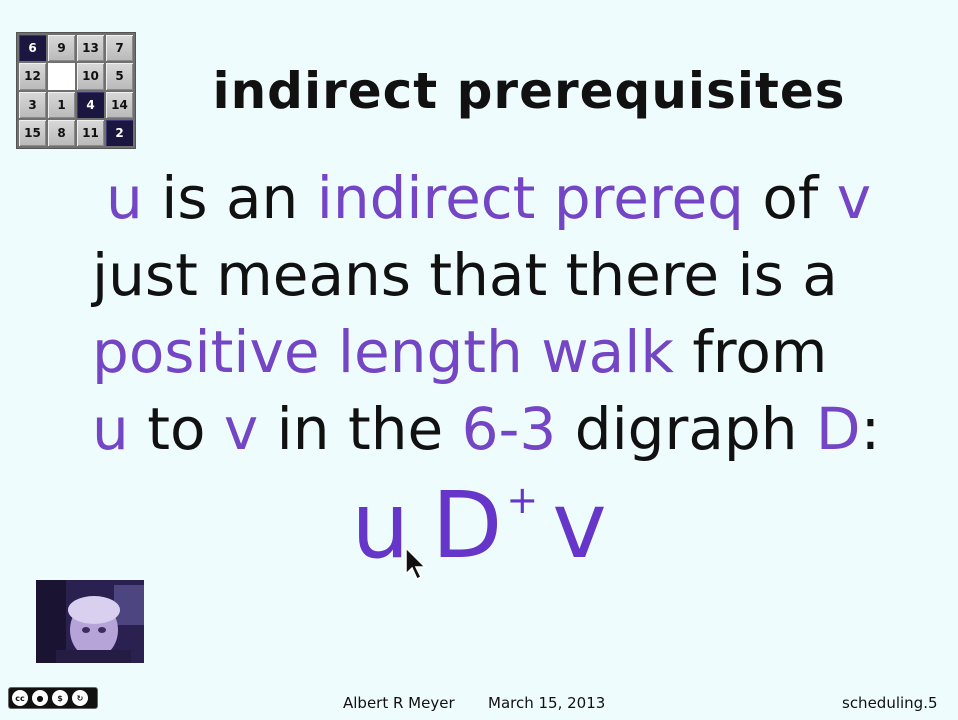  What do you see at coordinates (467, 525) in the screenshot?
I see `formula-D: D` at bounding box center [467, 525].